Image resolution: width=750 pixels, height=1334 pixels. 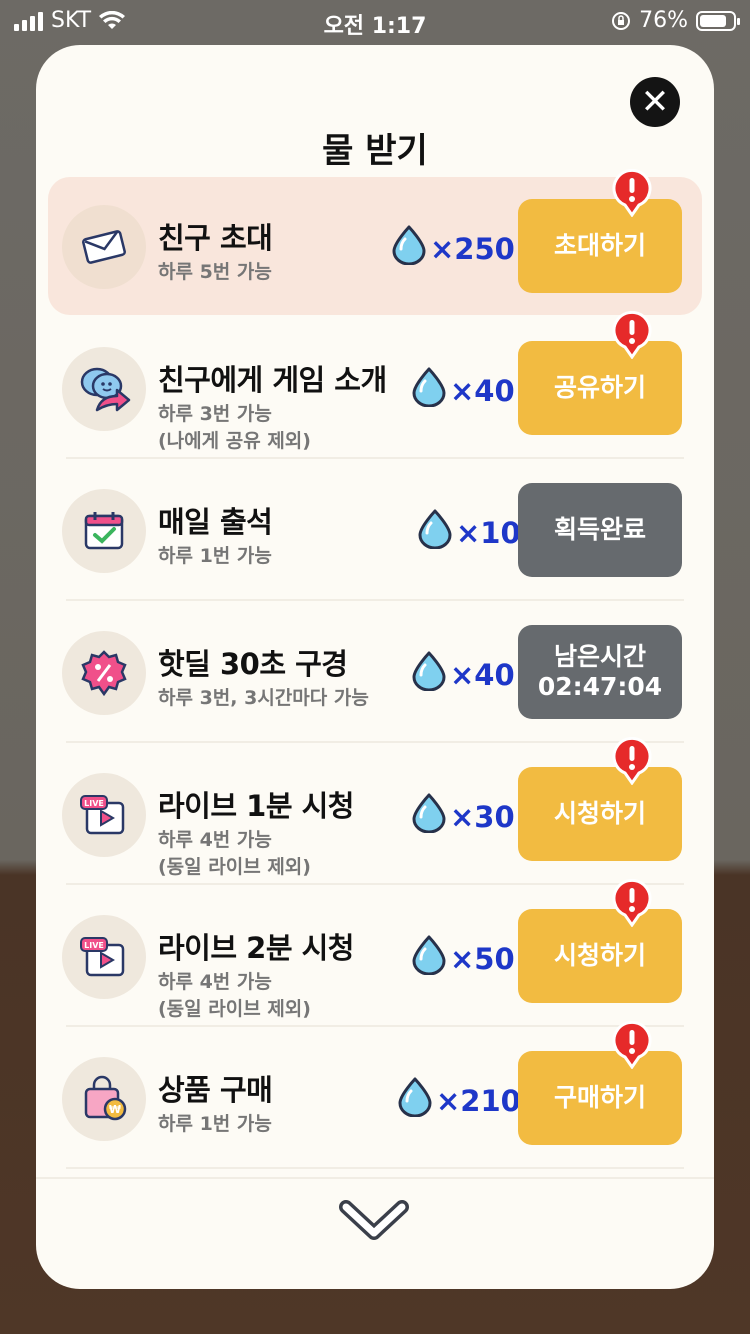 I want to click on rotation-lock-icon, so click(x=621, y=20).